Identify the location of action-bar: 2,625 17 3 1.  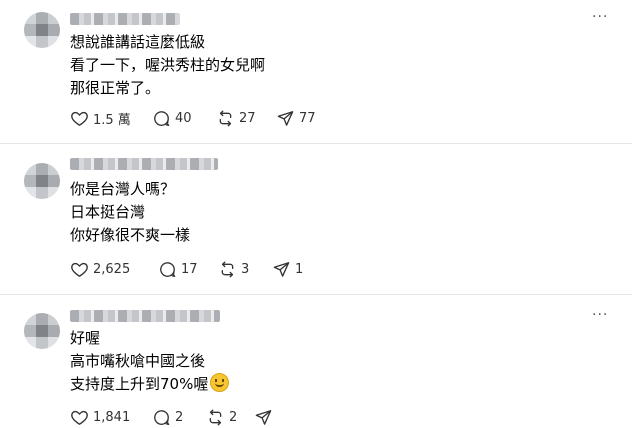
(201, 269).